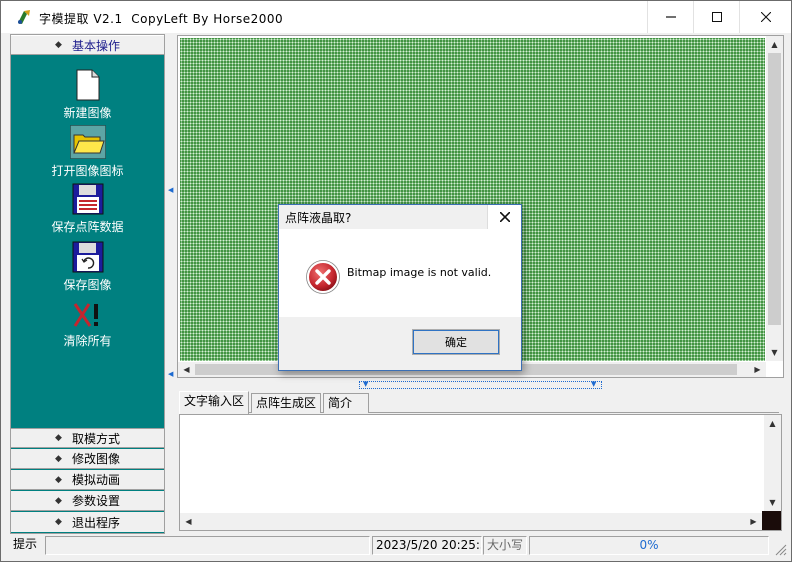 This screenshot has height=562, width=792. Describe the element at coordinates (161, 19) in the screenshot. I see `window-title: 字模提取 V2.1 CopyLeft By Horse2000` at that location.